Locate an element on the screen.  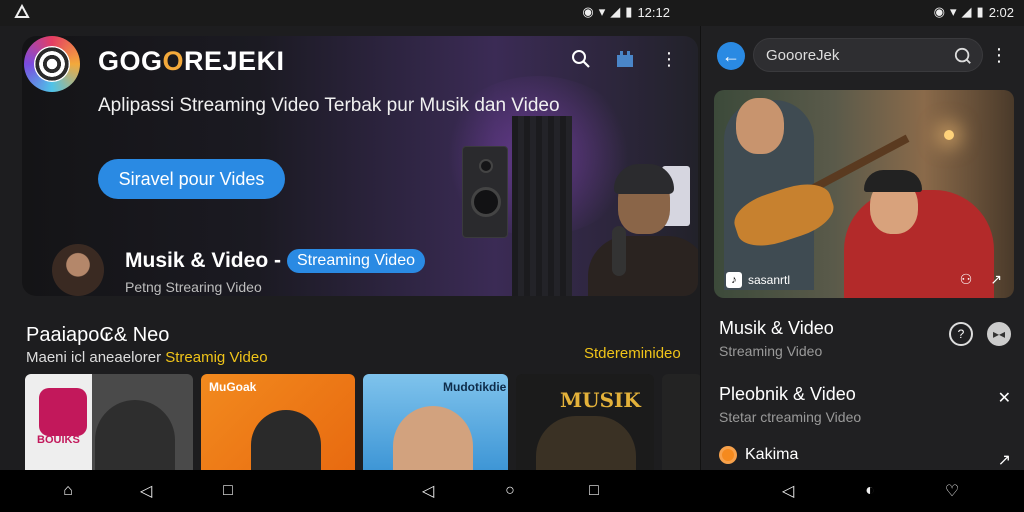
streaming-pill: Streaming Video is located at coordinates (355, 261).